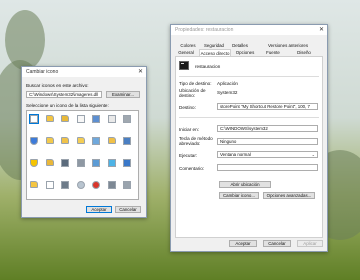 The height and width of the screenshot is (280, 360). I want to click on tab-versiones-anteriores: Versiones anteriores, so click(288, 45).